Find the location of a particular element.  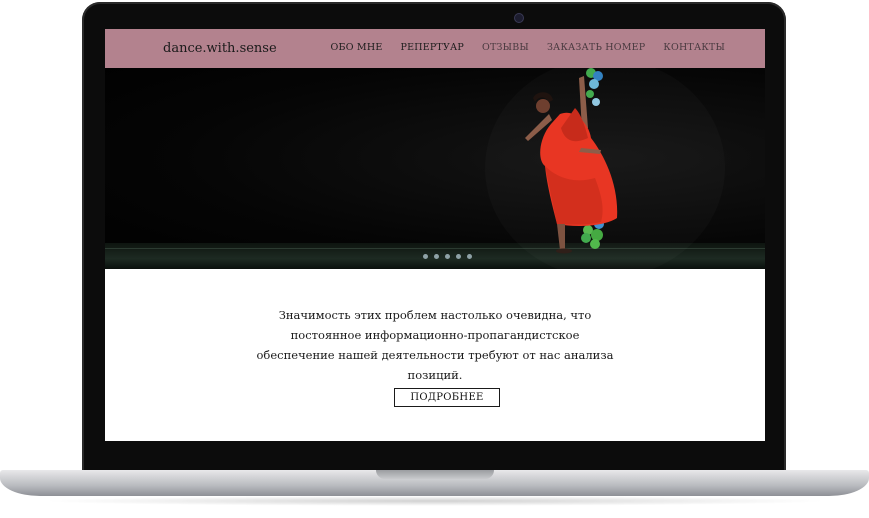

nav-item-about: ОБО МНЕ is located at coordinates (357, 47).